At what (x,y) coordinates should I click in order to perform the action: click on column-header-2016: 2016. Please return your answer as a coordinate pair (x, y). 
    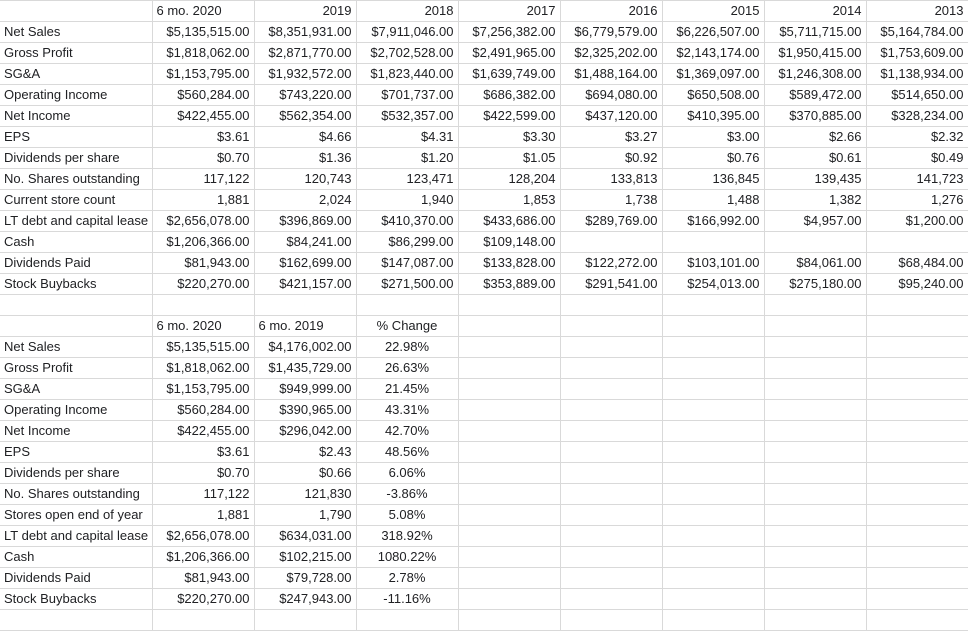
    Looking at the image, I should click on (611, 11).